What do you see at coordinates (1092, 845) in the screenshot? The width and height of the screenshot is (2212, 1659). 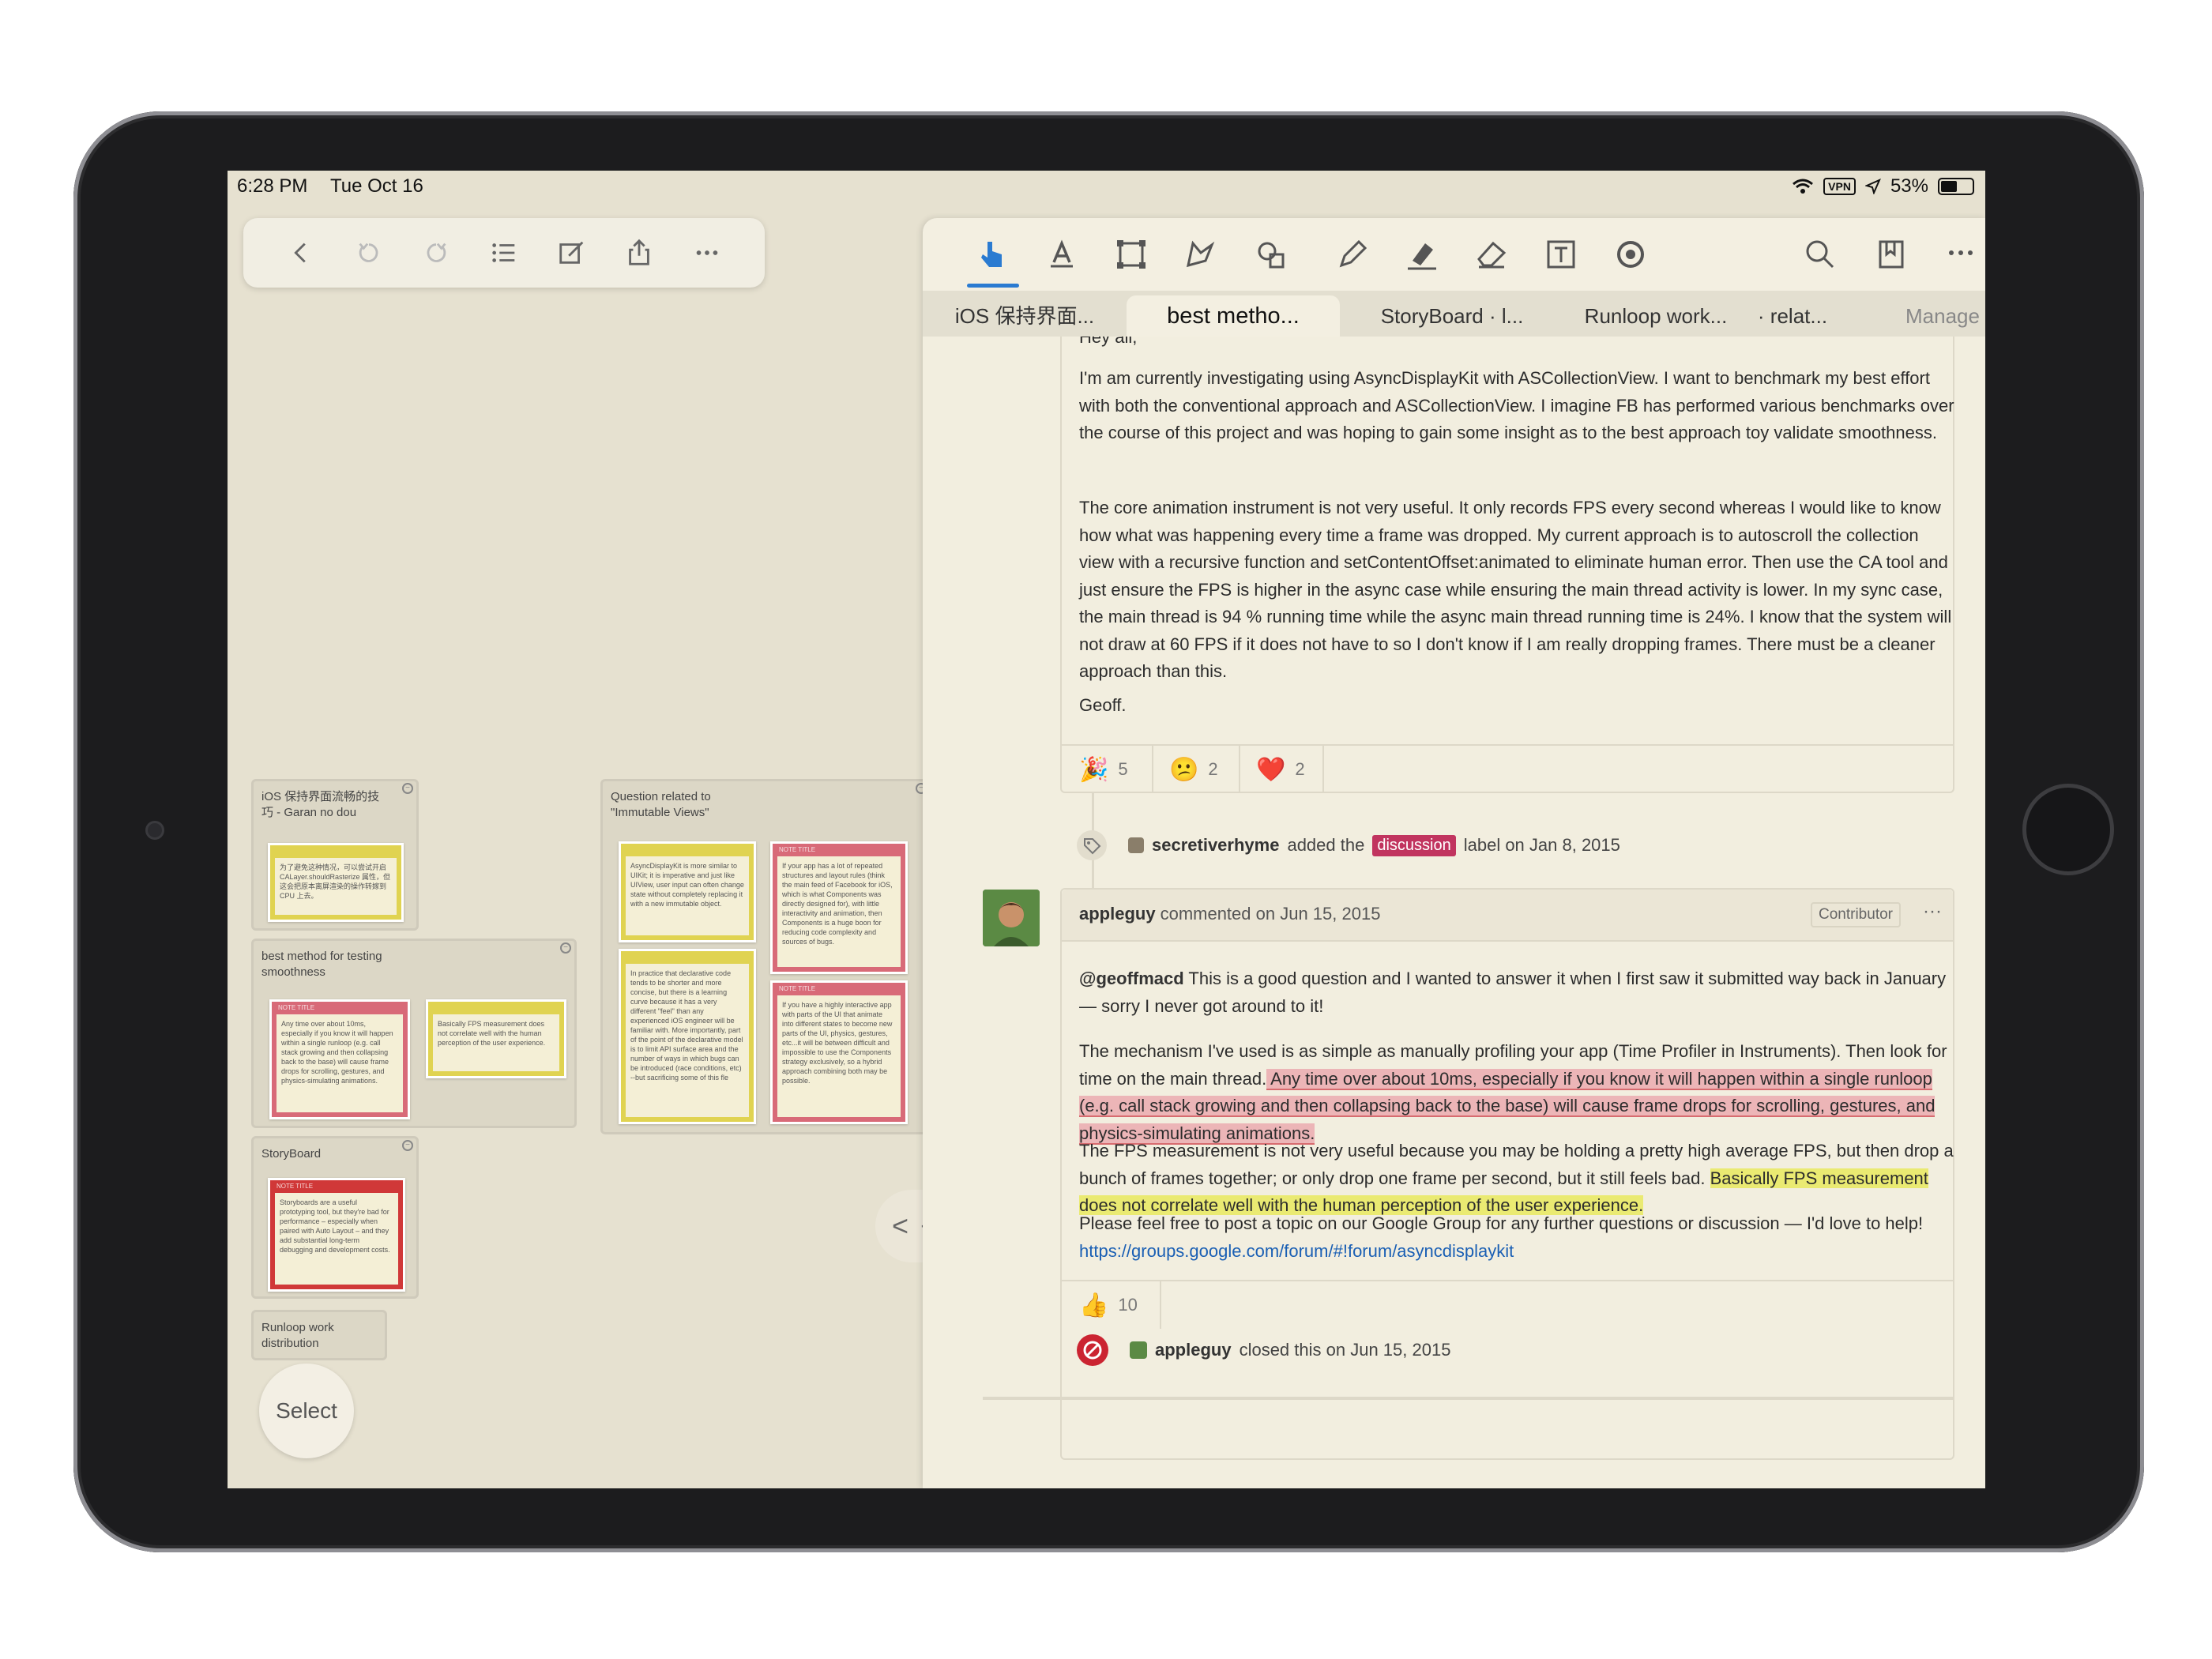 I see `tag-icon` at bounding box center [1092, 845].